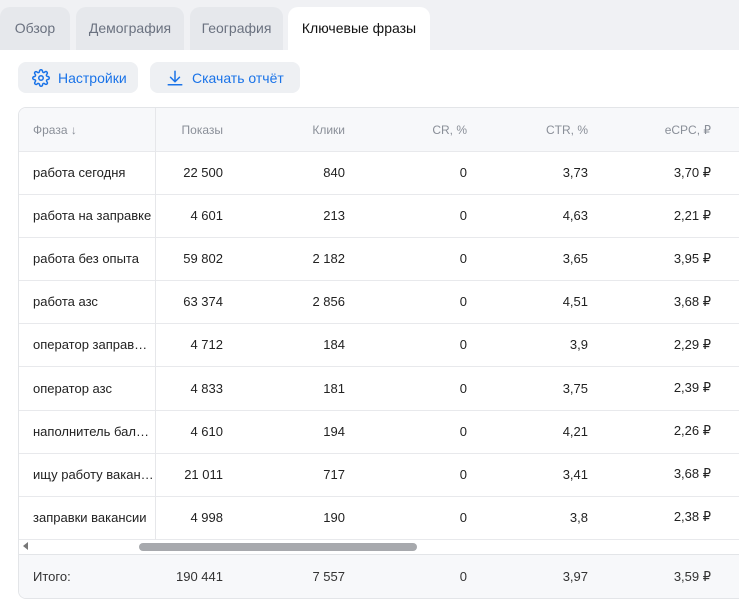  What do you see at coordinates (236, 28) in the screenshot?
I see `tab-geography: География` at bounding box center [236, 28].